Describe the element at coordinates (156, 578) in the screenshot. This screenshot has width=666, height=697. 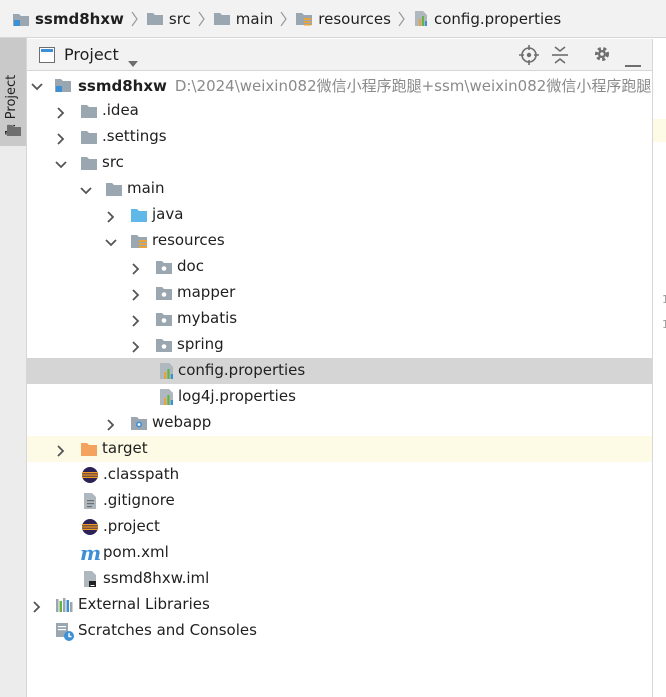
I see `tree-item-label: ssmd8hxw.iml` at that location.